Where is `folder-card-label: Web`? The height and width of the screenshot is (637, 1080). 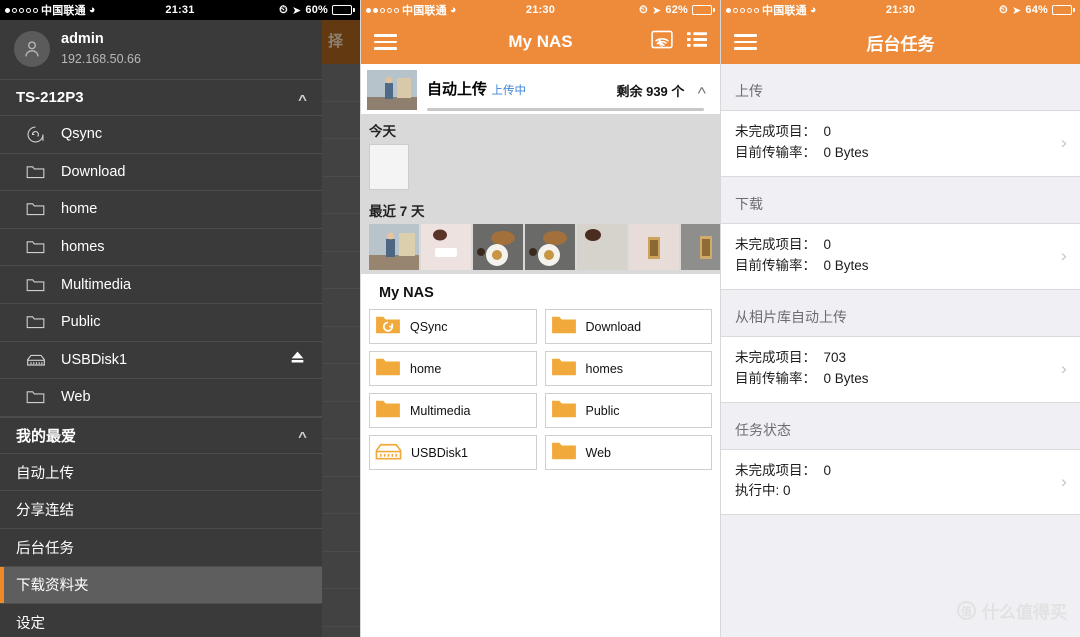 folder-card-label: Web is located at coordinates (598, 452).